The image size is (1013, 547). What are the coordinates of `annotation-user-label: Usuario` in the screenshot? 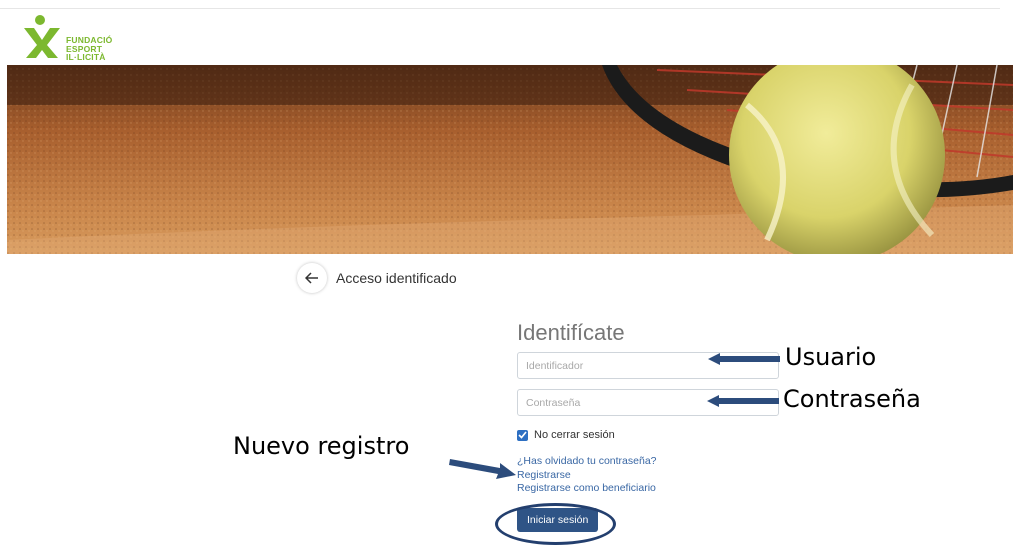 It's located at (831, 357).